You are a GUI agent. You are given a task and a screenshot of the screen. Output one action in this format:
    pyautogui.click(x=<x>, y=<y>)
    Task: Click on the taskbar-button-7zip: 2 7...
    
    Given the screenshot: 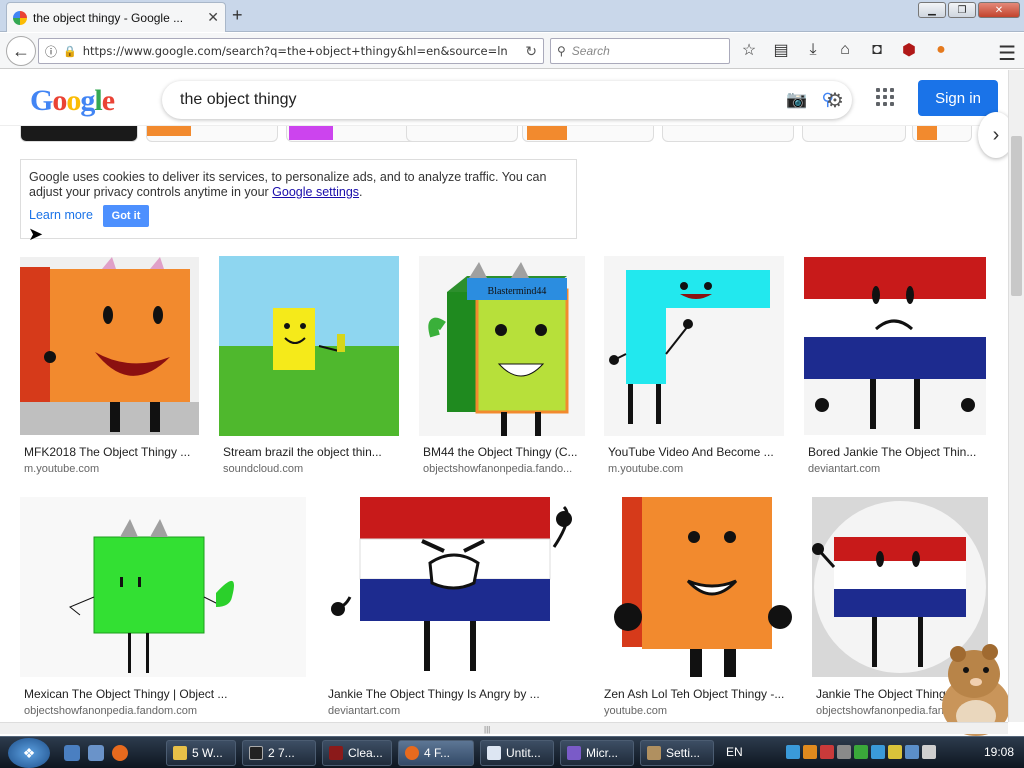 What is the action you would take?
    pyautogui.click(x=279, y=753)
    